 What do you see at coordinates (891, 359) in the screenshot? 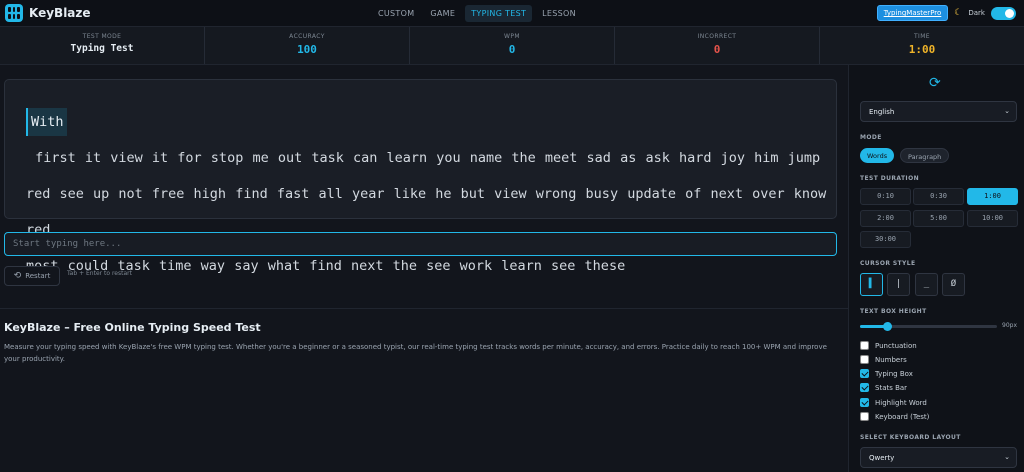
I see `option-label: Numbers` at bounding box center [891, 359].